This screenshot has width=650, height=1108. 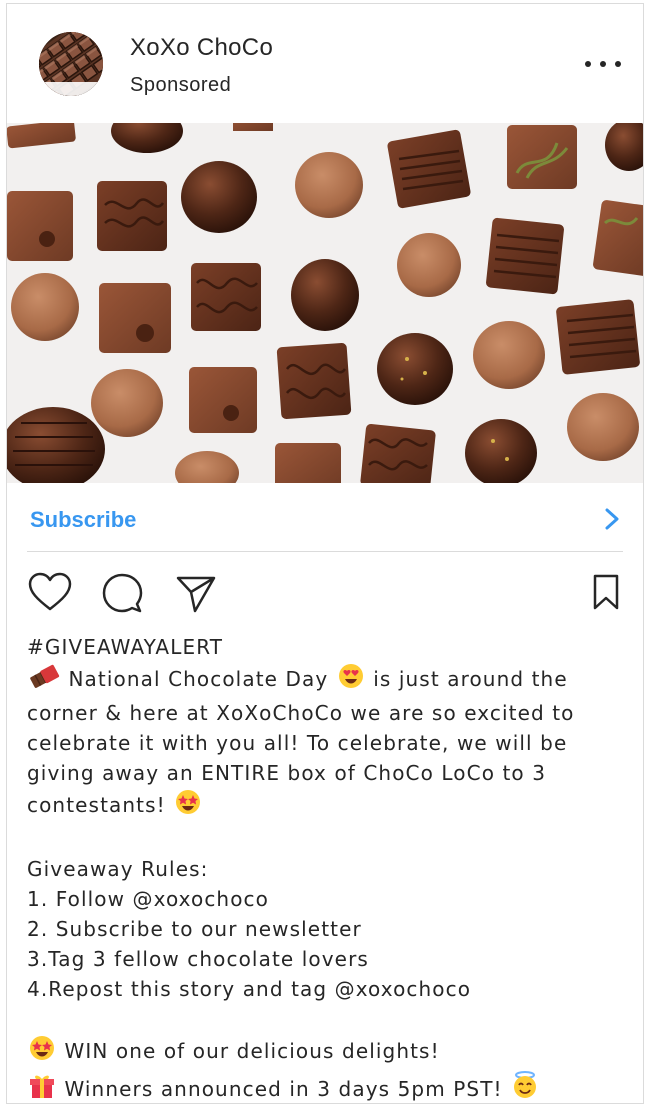 What do you see at coordinates (252, 1051) in the screenshot?
I see `caption-text: WIN one of our delicious delights!` at bounding box center [252, 1051].